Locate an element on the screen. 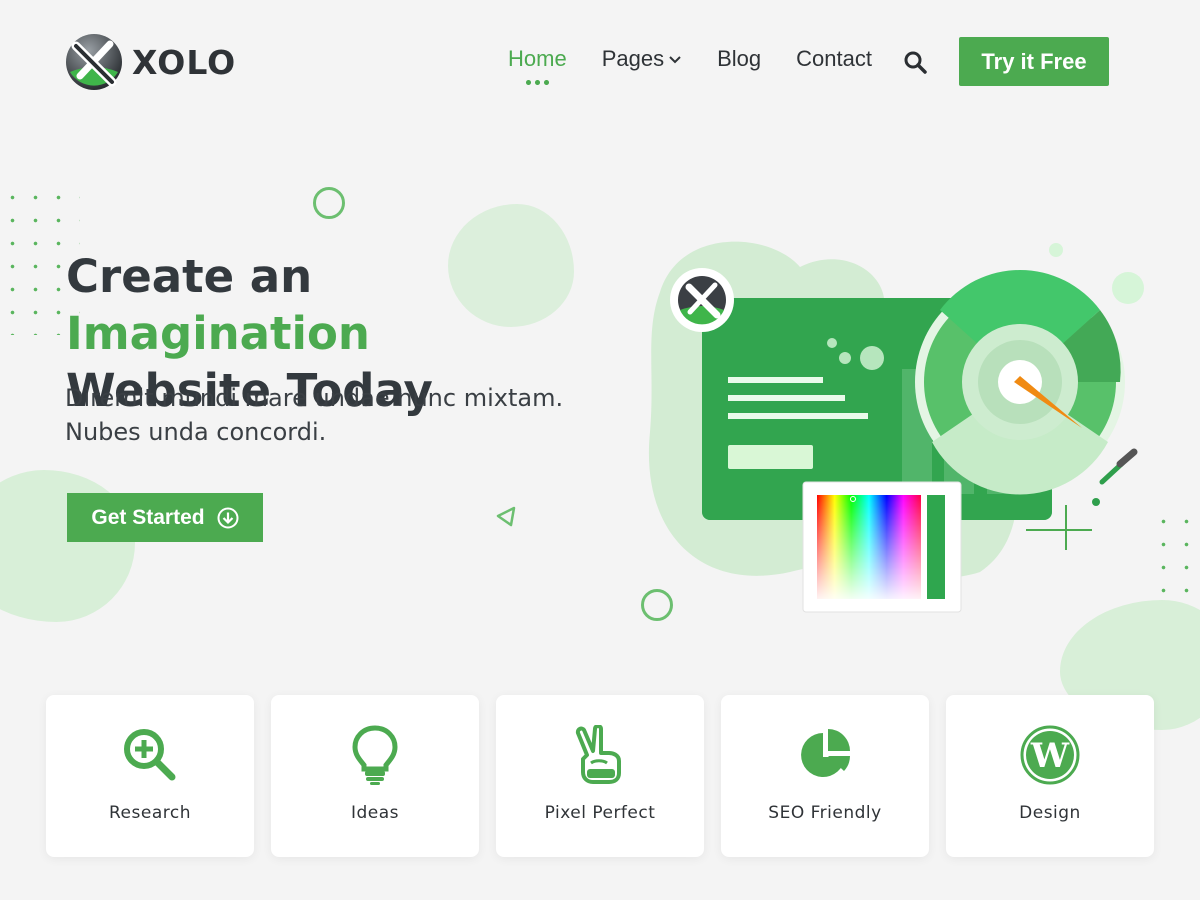 The height and width of the screenshot is (900, 1200). nav-item-home: Home is located at coordinates (537, 59).